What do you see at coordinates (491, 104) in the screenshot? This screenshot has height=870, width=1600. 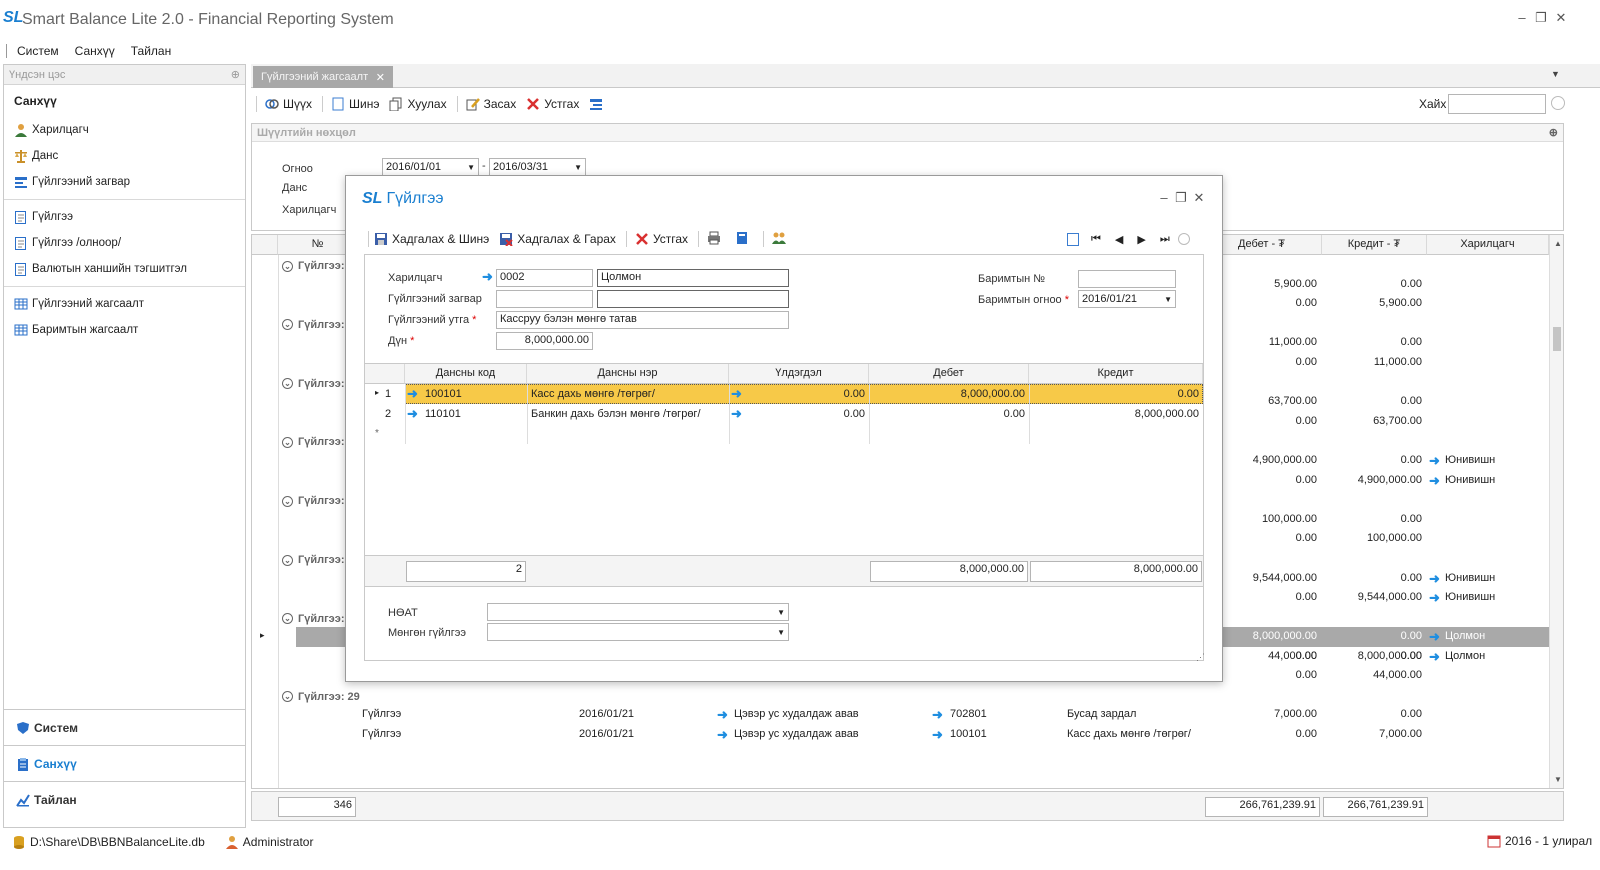 I see `edit-button: Засах` at bounding box center [491, 104].